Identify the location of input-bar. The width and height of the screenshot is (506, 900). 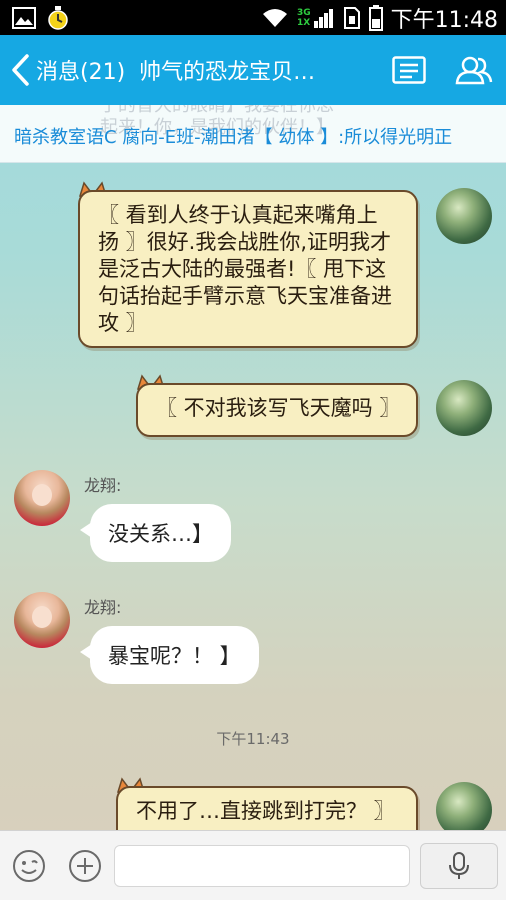
(253, 865).